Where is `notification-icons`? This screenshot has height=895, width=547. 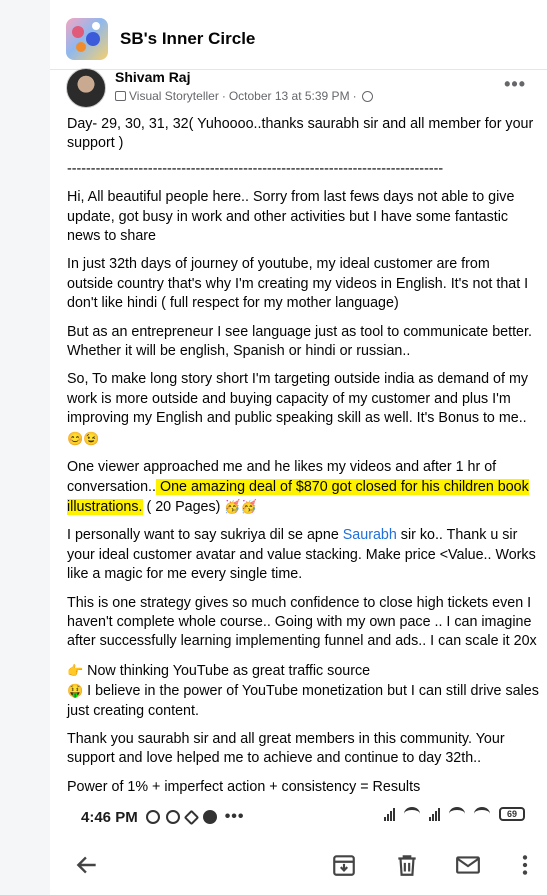 notification-icons is located at coordinates (181, 817).